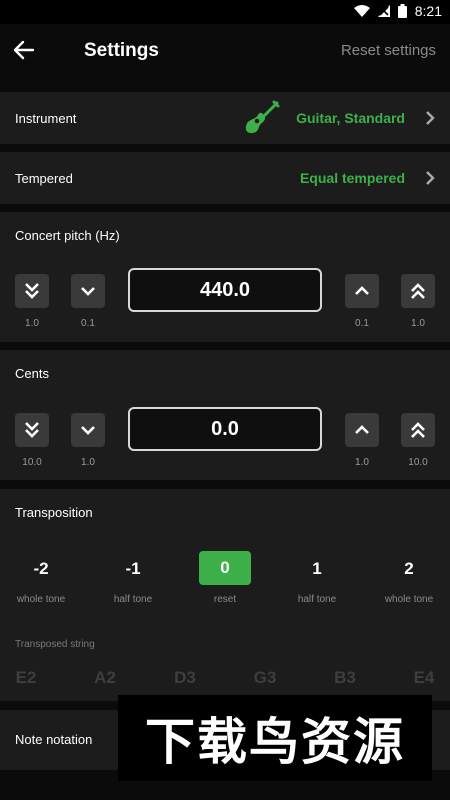  What do you see at coordinates (317, 569) in the screenshot?
I see `transpose-option: 1` at bounding box center [317, 569].